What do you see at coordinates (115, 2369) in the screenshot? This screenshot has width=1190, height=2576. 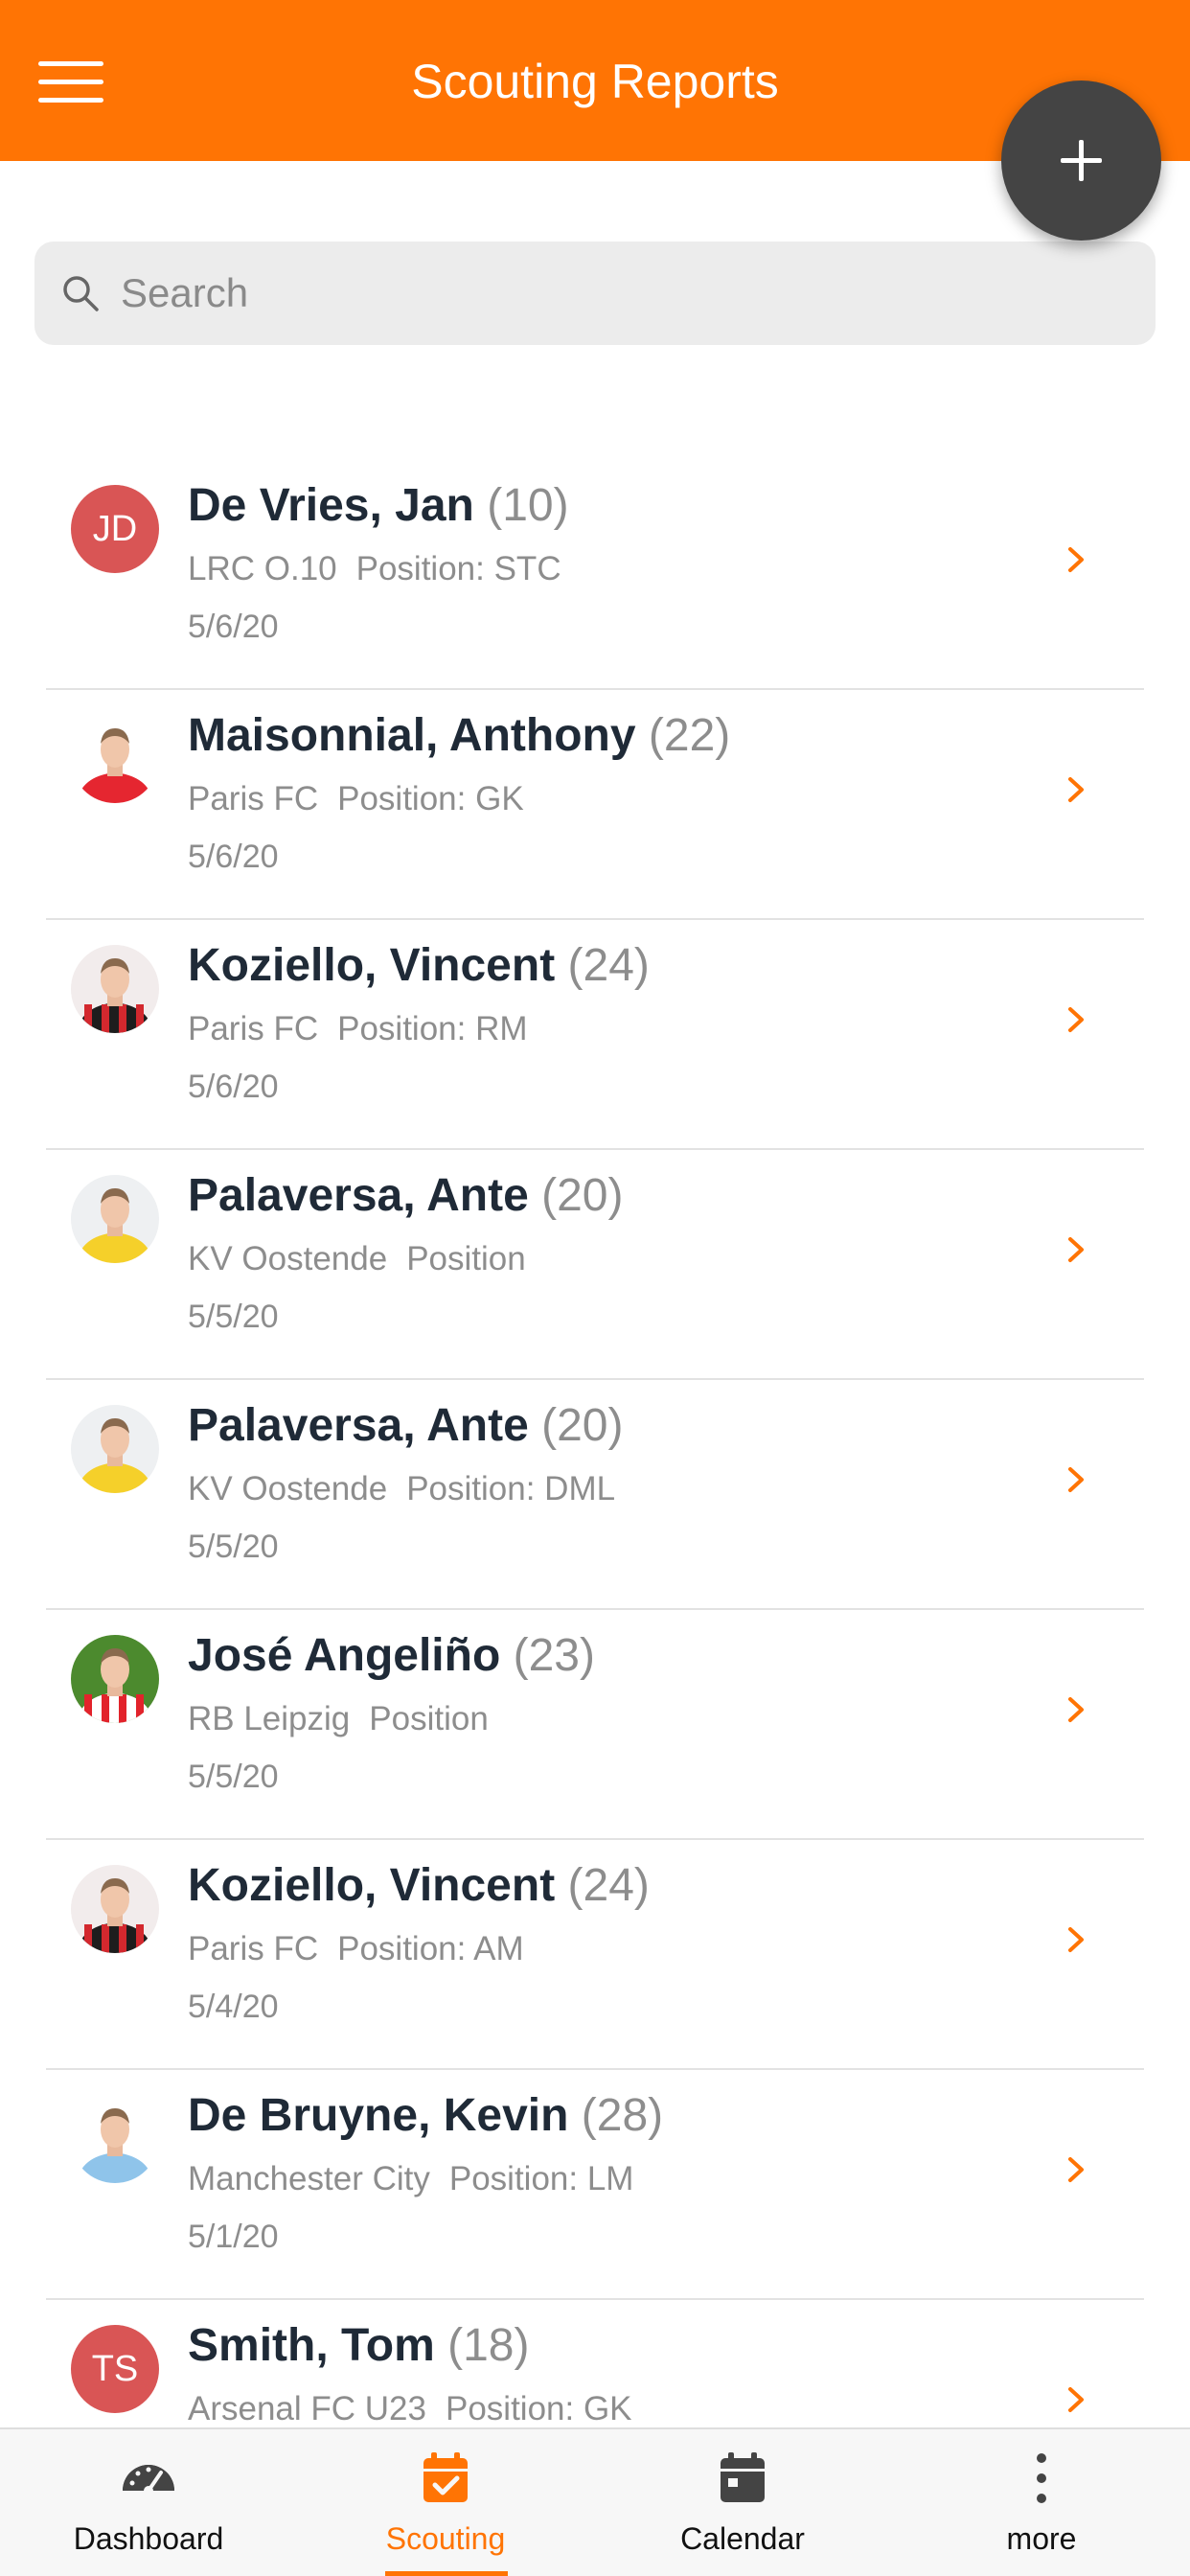 I see `initials-avatar: TS` at bounding box center [115, 2369].